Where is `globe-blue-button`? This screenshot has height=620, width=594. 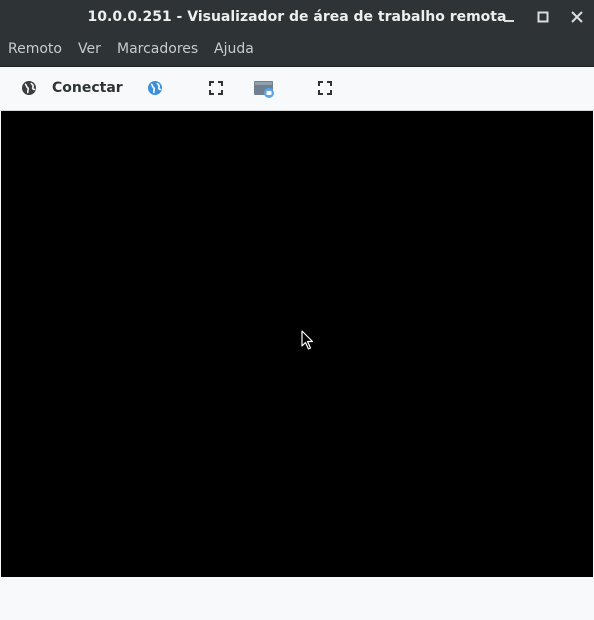
globe-blue-button is located at coordinates (155, 88).